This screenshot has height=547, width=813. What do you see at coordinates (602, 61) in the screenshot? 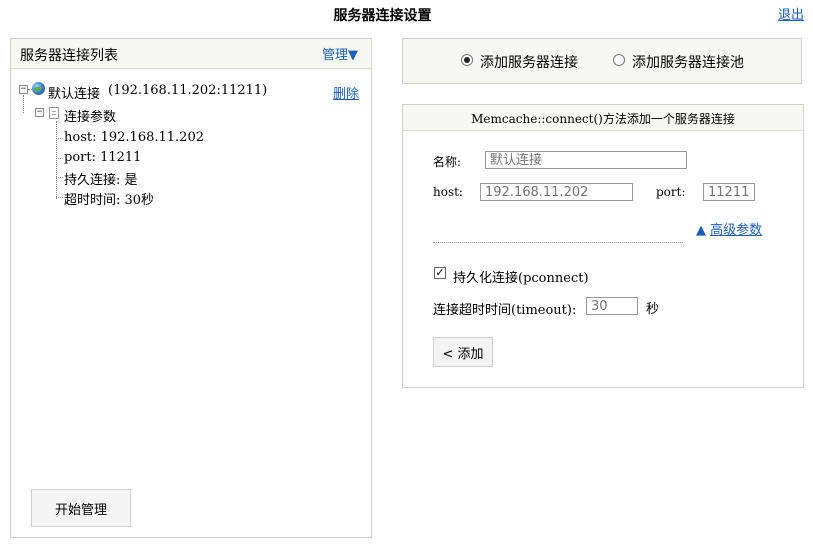
I see `mode-select-box: 添加服务器连接 添加服务器连接池` at bounding box center [602, 61].